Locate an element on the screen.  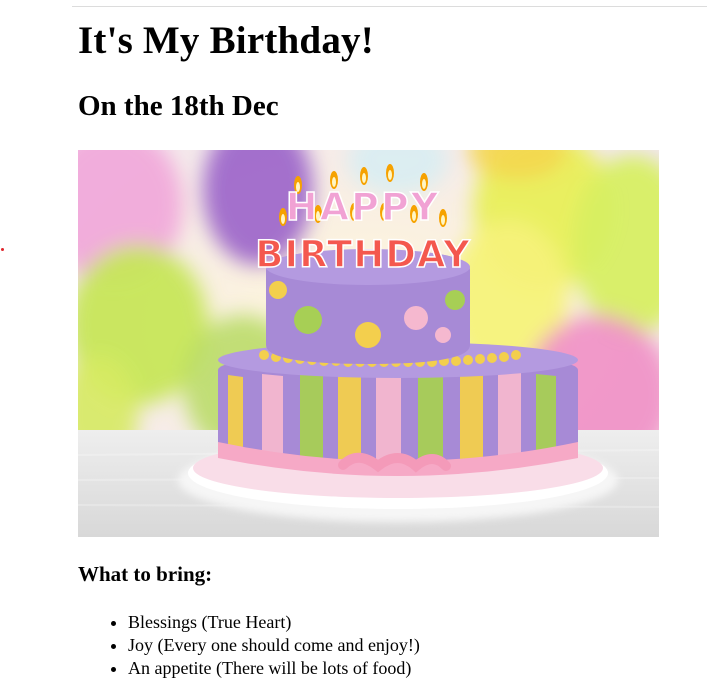
list-item: Blessings (True Heart) is located at coordinates (274, 622).